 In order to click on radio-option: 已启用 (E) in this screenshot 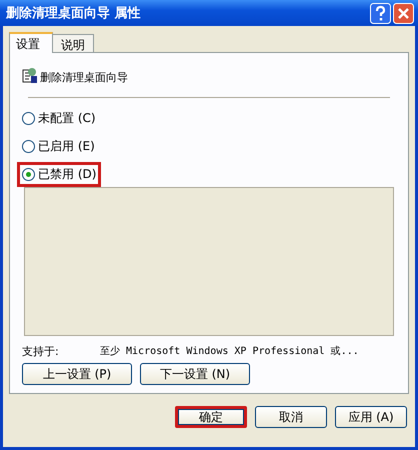, I will do `click(58, 146)`.